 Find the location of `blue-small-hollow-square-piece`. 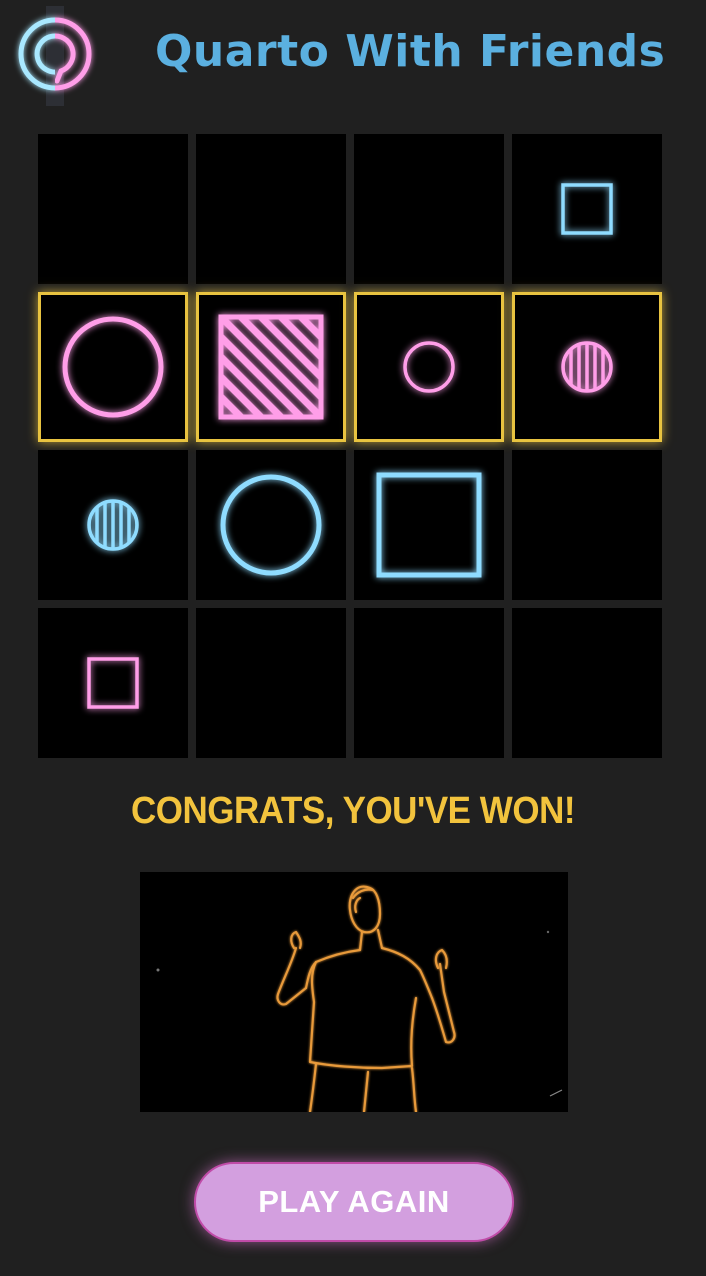

blue-small-hollow-square-piece is located at coordinates (587, 209).